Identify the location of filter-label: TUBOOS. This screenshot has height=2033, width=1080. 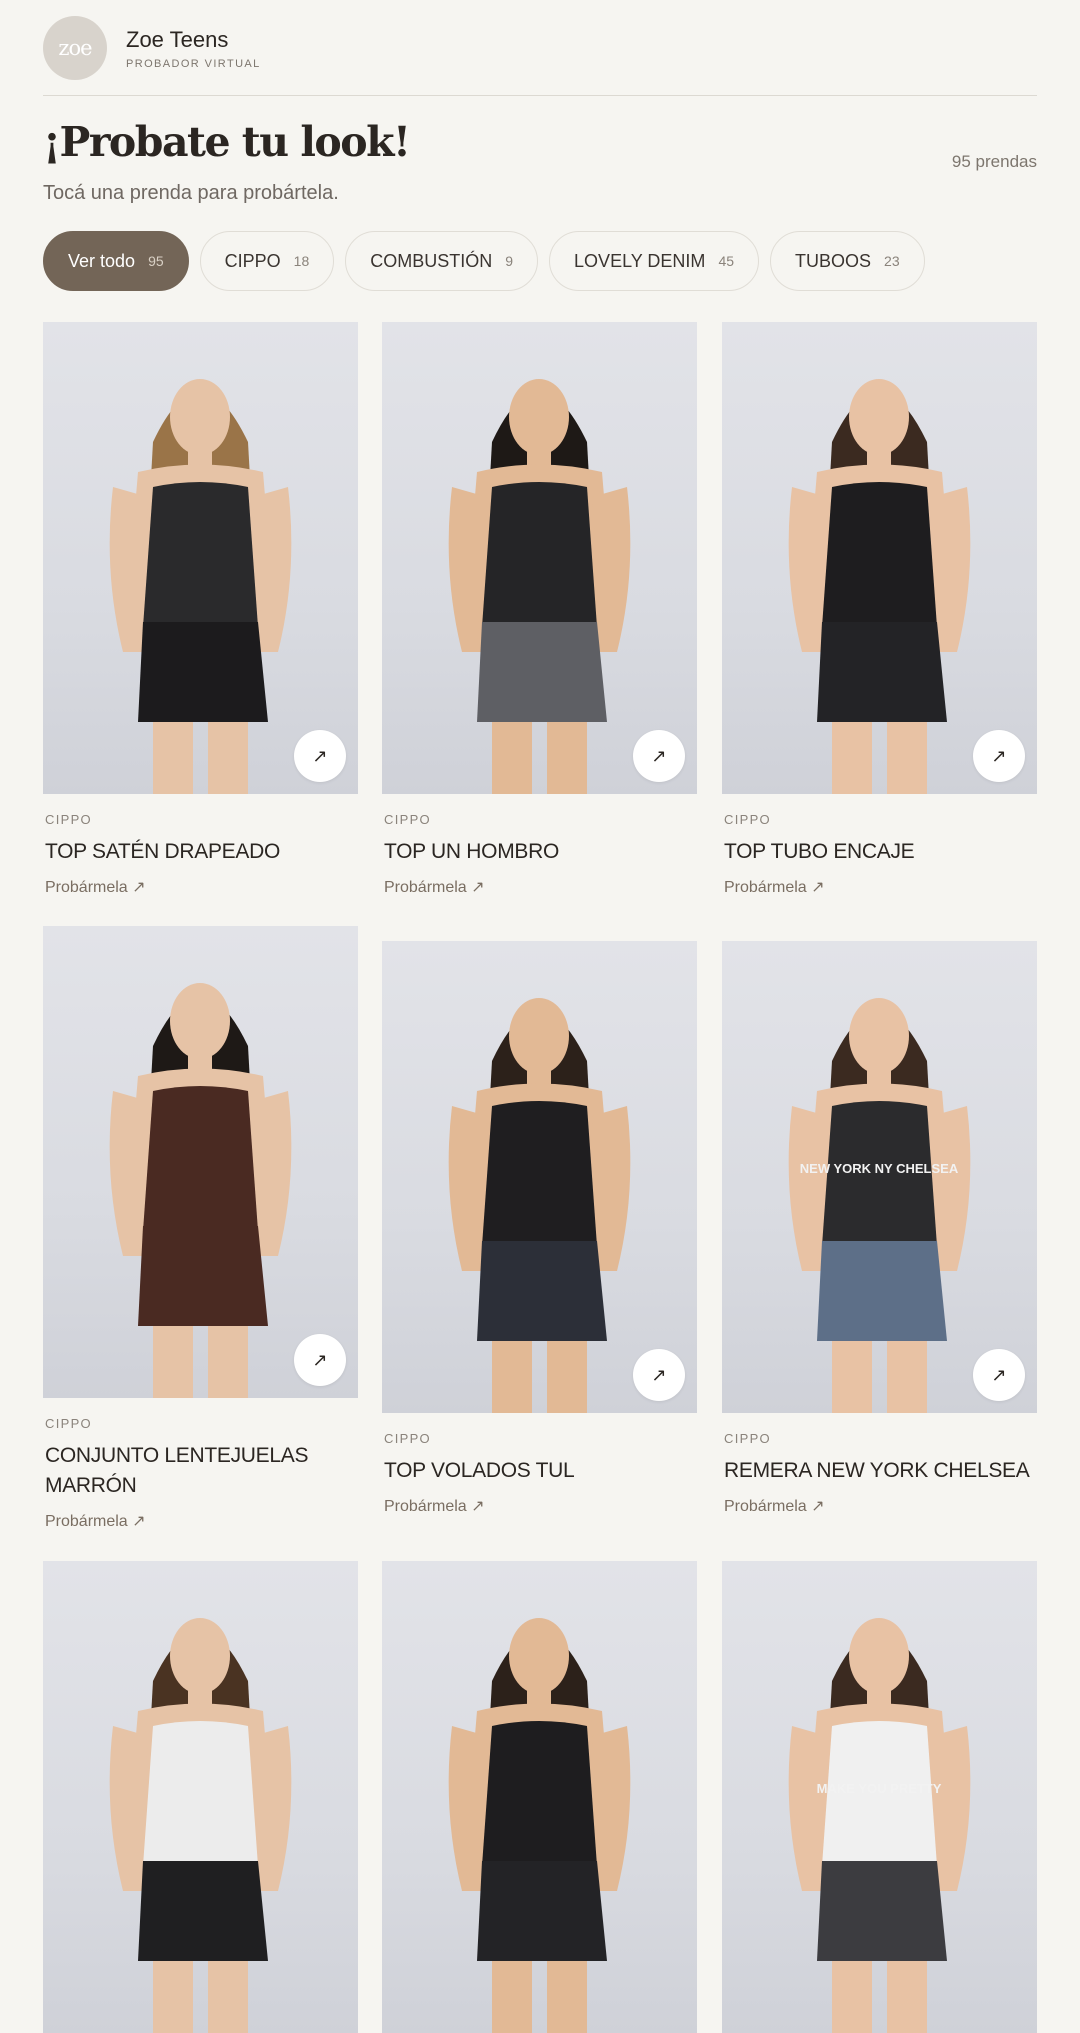
(833, 260).